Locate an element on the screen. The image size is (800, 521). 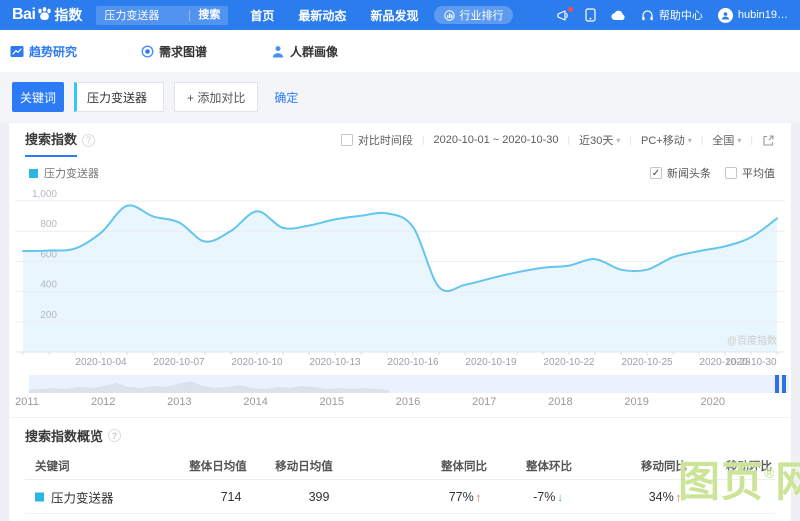
column-header: 整体同比 is located at coordinates (464, 467).